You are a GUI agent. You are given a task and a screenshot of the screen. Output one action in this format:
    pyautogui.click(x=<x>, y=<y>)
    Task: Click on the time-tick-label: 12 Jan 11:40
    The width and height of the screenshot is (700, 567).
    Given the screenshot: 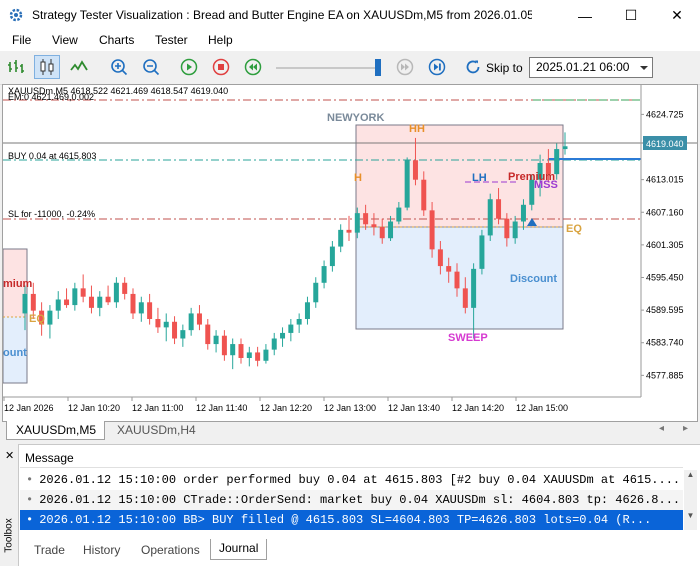 What is the action you would take?
    pyautogui.click(x=221, y=408)
    